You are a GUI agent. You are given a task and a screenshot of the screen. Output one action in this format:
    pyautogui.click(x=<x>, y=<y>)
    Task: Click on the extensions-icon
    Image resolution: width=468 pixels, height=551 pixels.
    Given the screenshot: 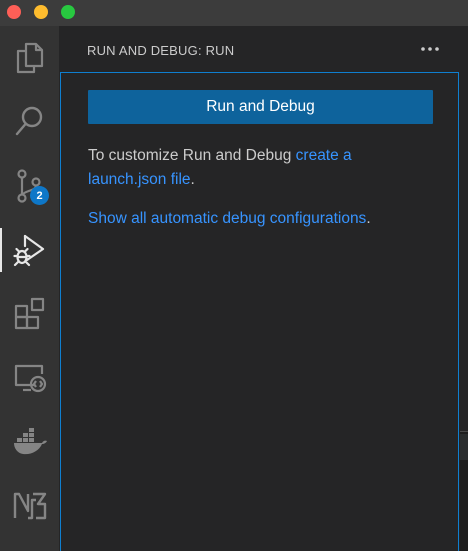 What is the action you would take?
    pyautogui.click(x=29, y=313)
    